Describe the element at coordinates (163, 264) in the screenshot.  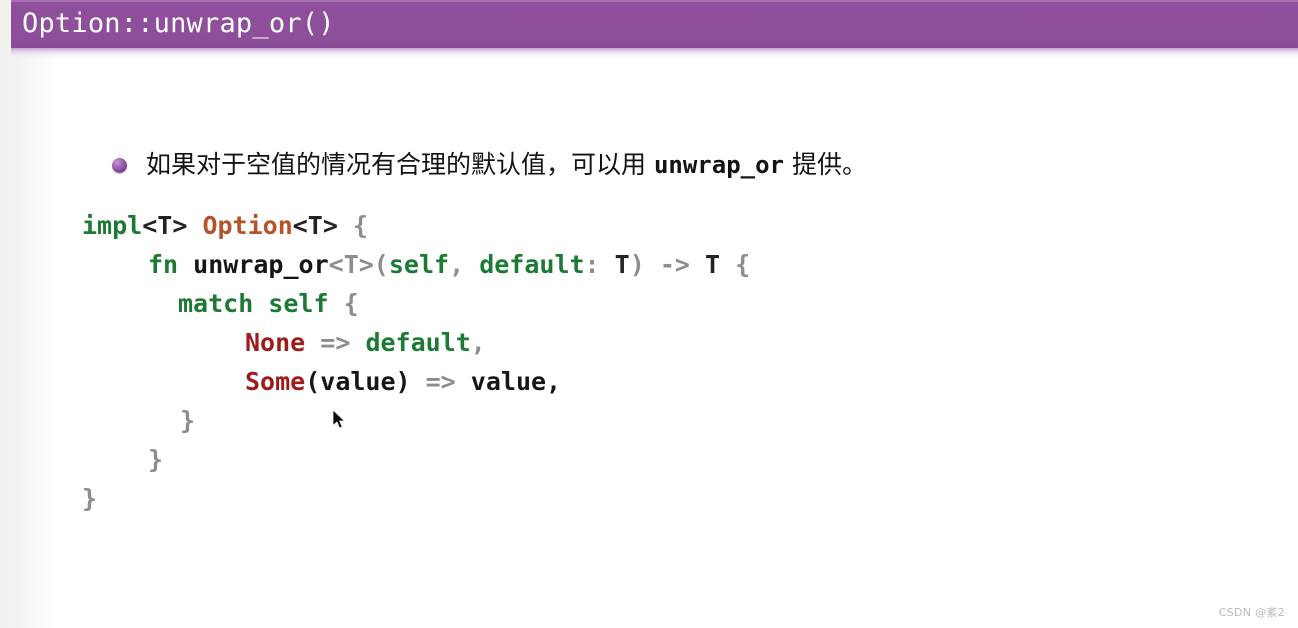
I see `code-token: fn` at that location.